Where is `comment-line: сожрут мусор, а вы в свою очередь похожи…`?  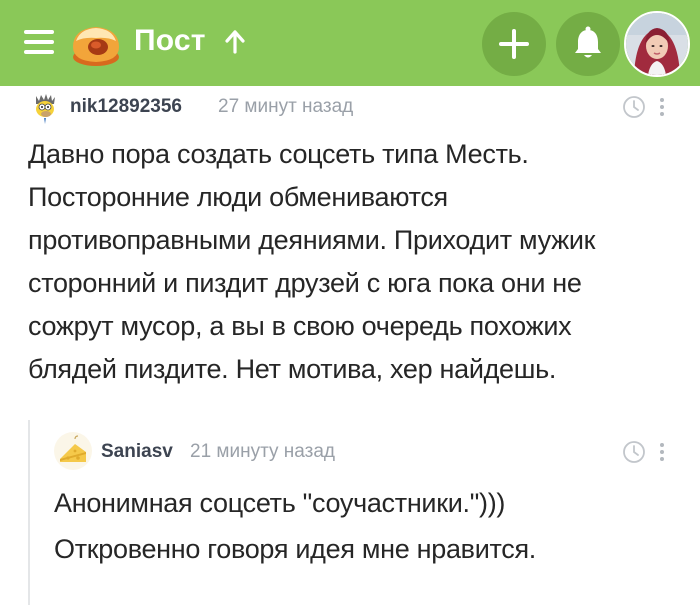 comment-line: сожрут мусор, а вы в свою очередь похожи… is located at coordinates (300, 326).